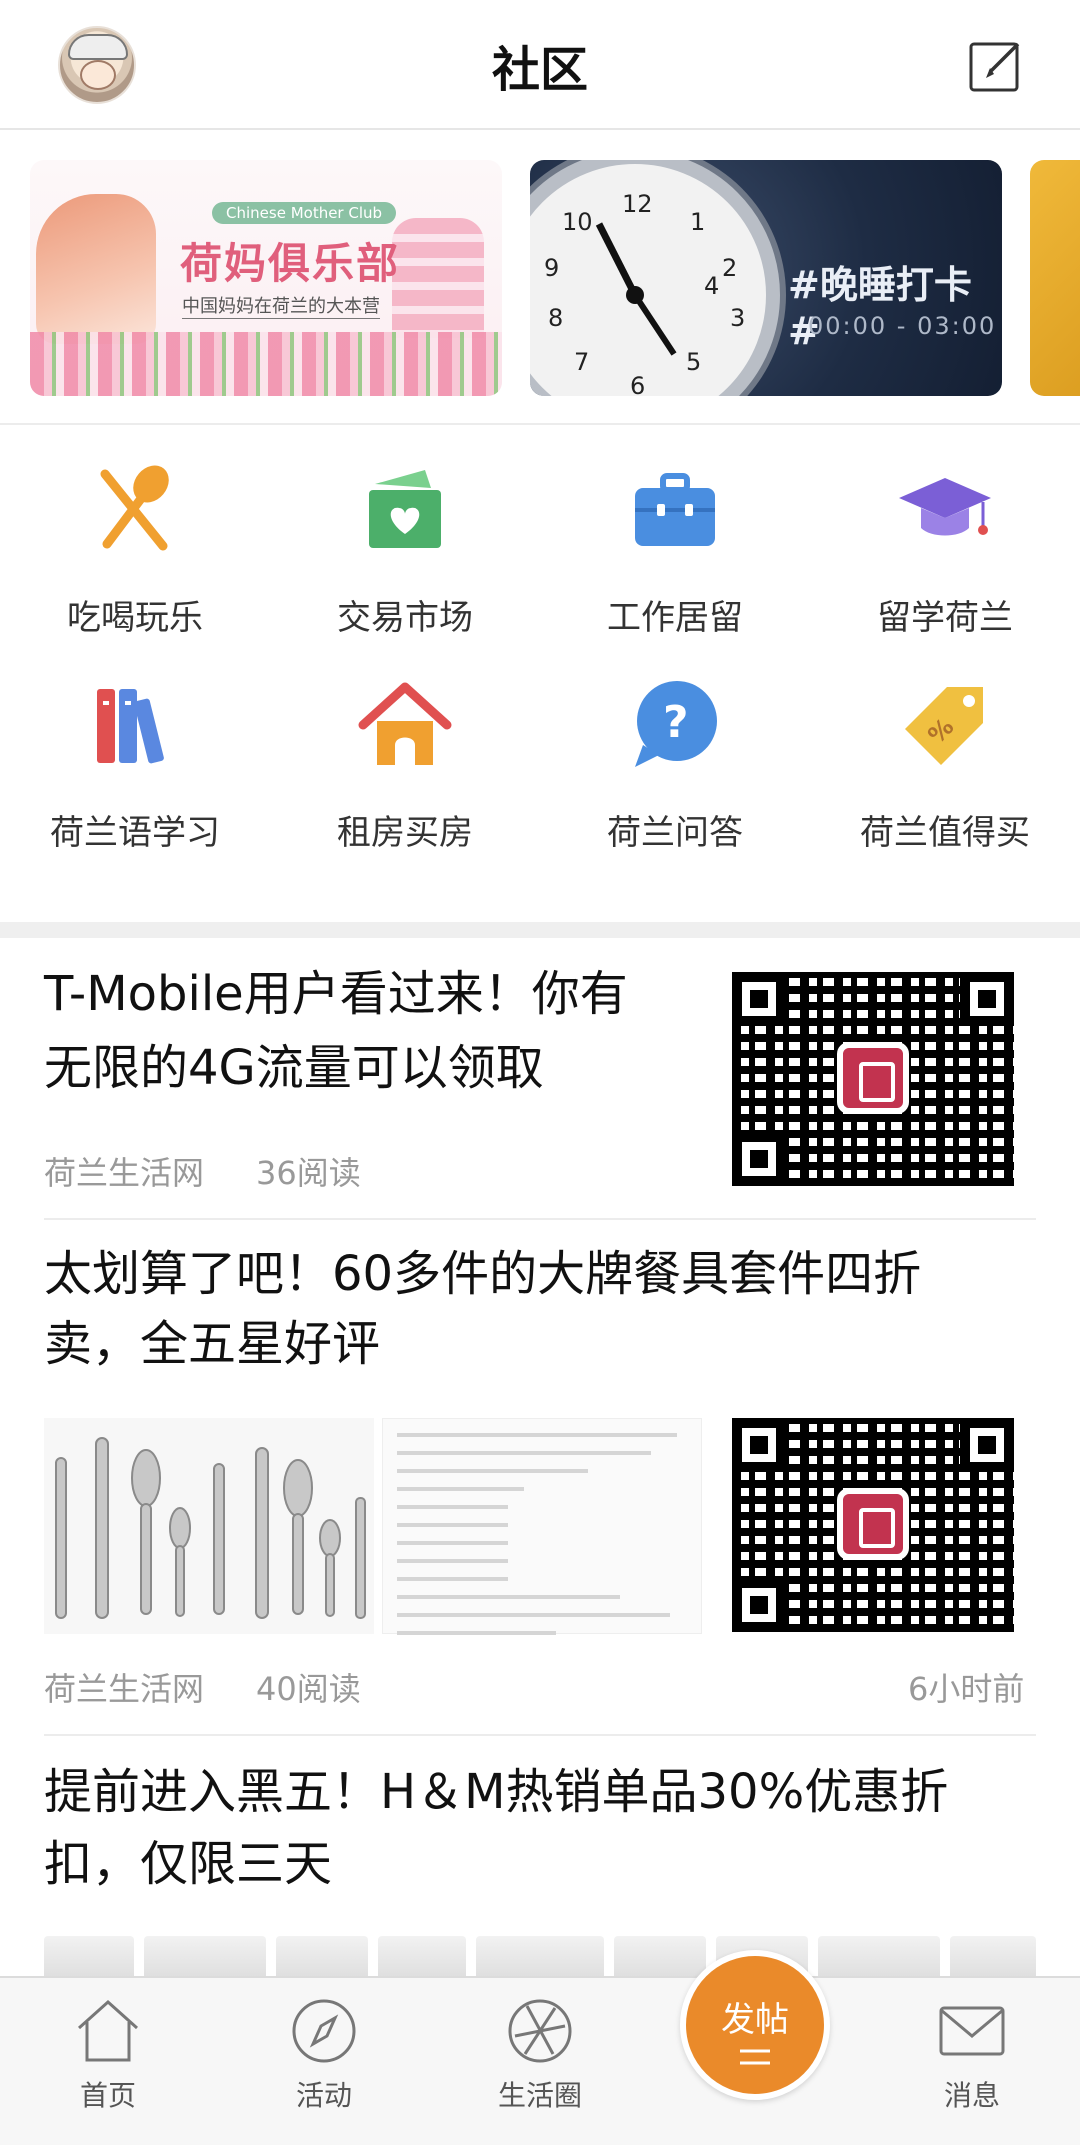  Describe the element at coordinates (266, 364) in the screenshot. I see `tulips-decoration` at that location.